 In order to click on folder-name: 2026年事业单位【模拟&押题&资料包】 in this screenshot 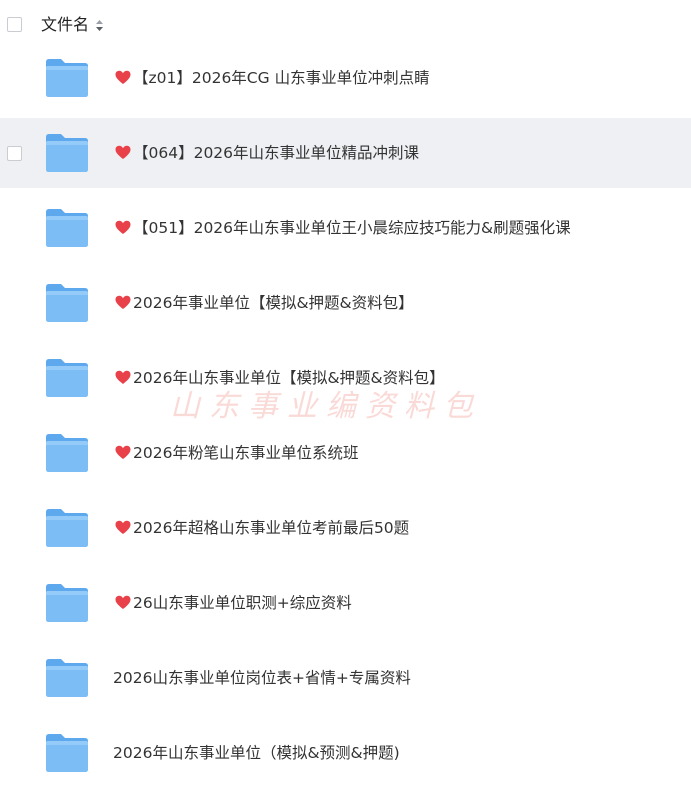, I will do `click(273, 303)`.